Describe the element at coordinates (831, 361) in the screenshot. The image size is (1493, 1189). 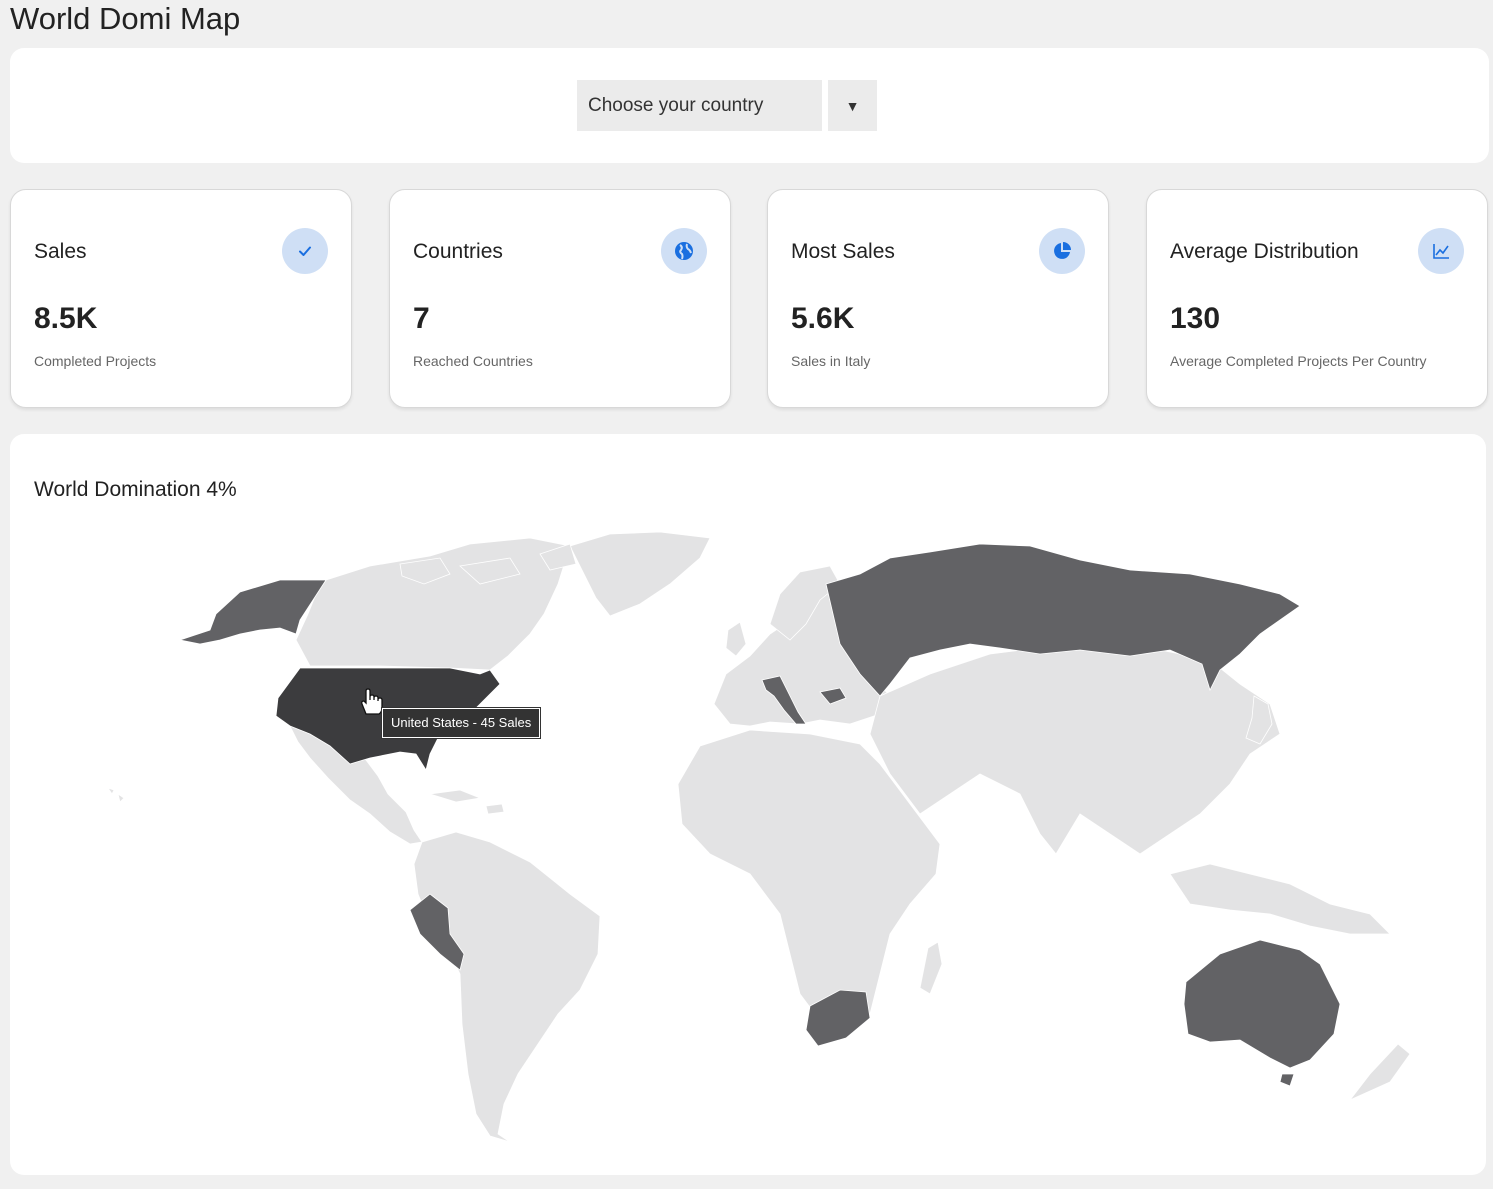
I see `card-subtitle: Sales in Italy` at that location.